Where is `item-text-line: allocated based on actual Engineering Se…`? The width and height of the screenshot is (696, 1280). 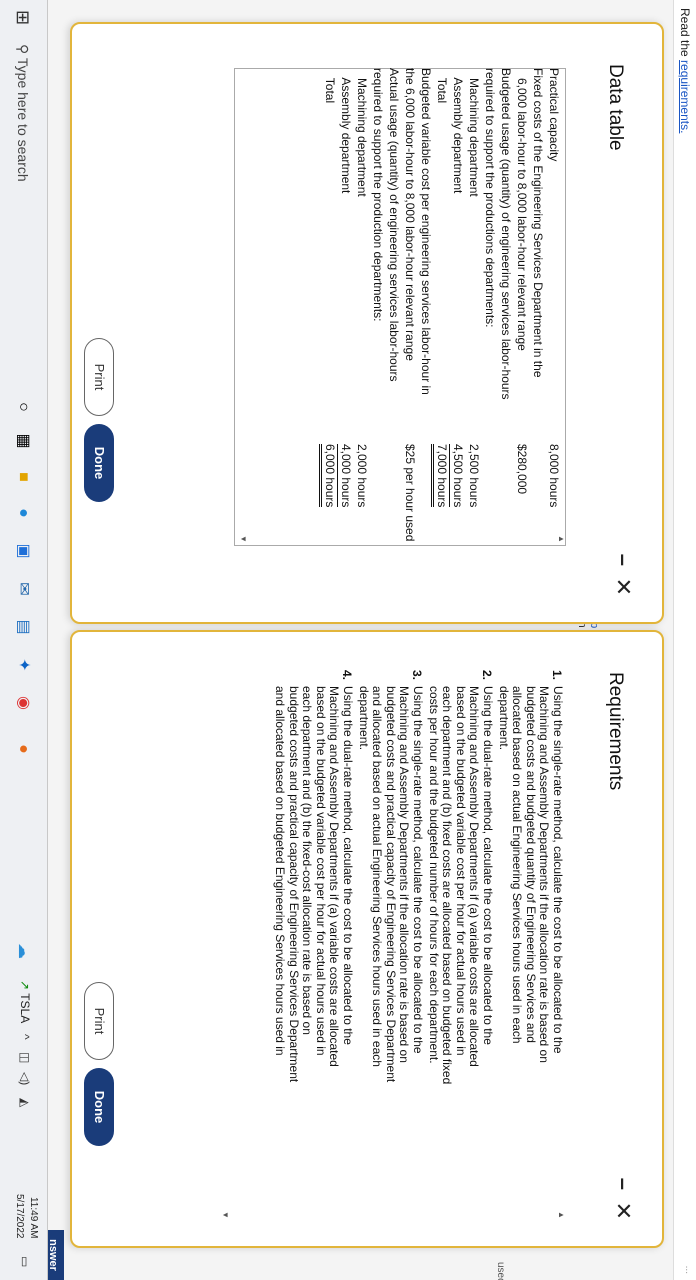
item-text-line: allocated based on actual Engineering Se… is located at coordinates (517, 865).